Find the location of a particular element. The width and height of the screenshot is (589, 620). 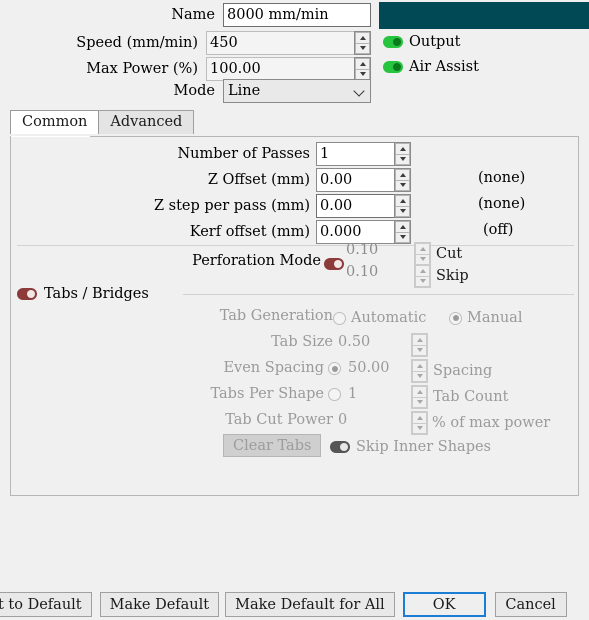

tab-size-spin-down is located at coordinates (419, 350).